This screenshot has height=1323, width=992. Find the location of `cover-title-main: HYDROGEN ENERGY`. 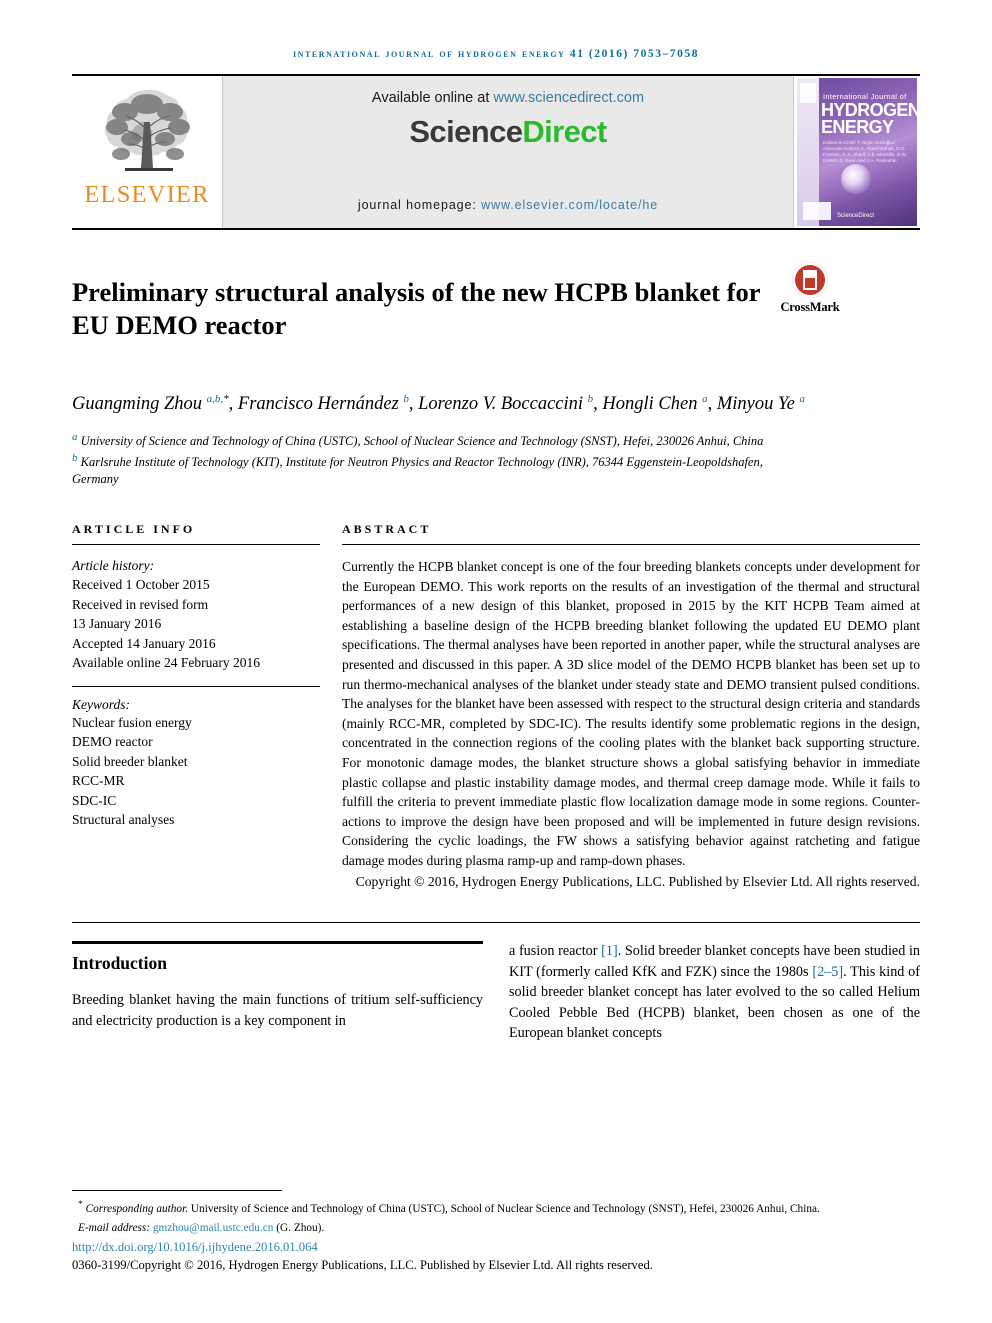

cover-title-main: HYDROGEN ENERGY is located at coordinates (869, 119).